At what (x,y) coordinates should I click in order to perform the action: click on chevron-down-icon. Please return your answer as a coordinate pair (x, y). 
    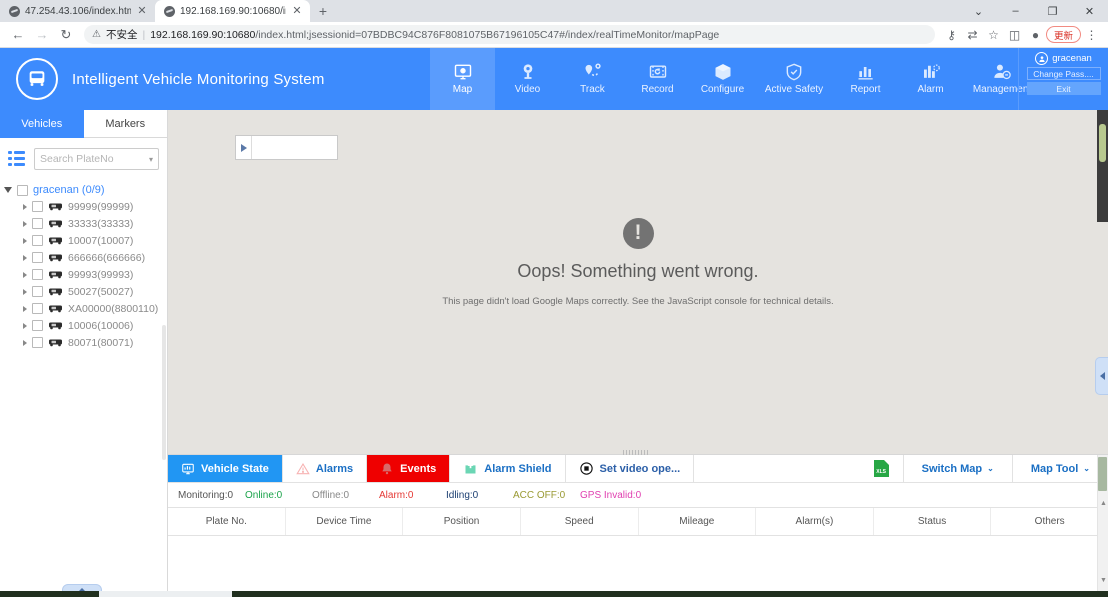
    Looking at the image, I should click on (8, 190).